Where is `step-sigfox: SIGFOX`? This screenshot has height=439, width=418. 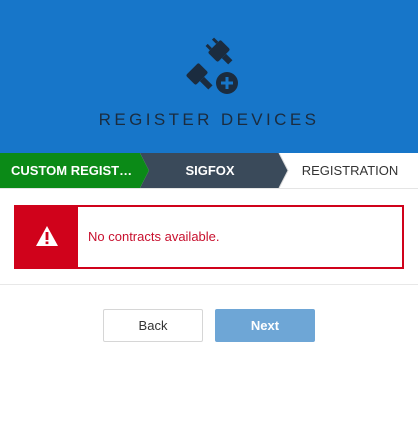
step-sigfox: SIGFOX is located at coordinates (210, 170).